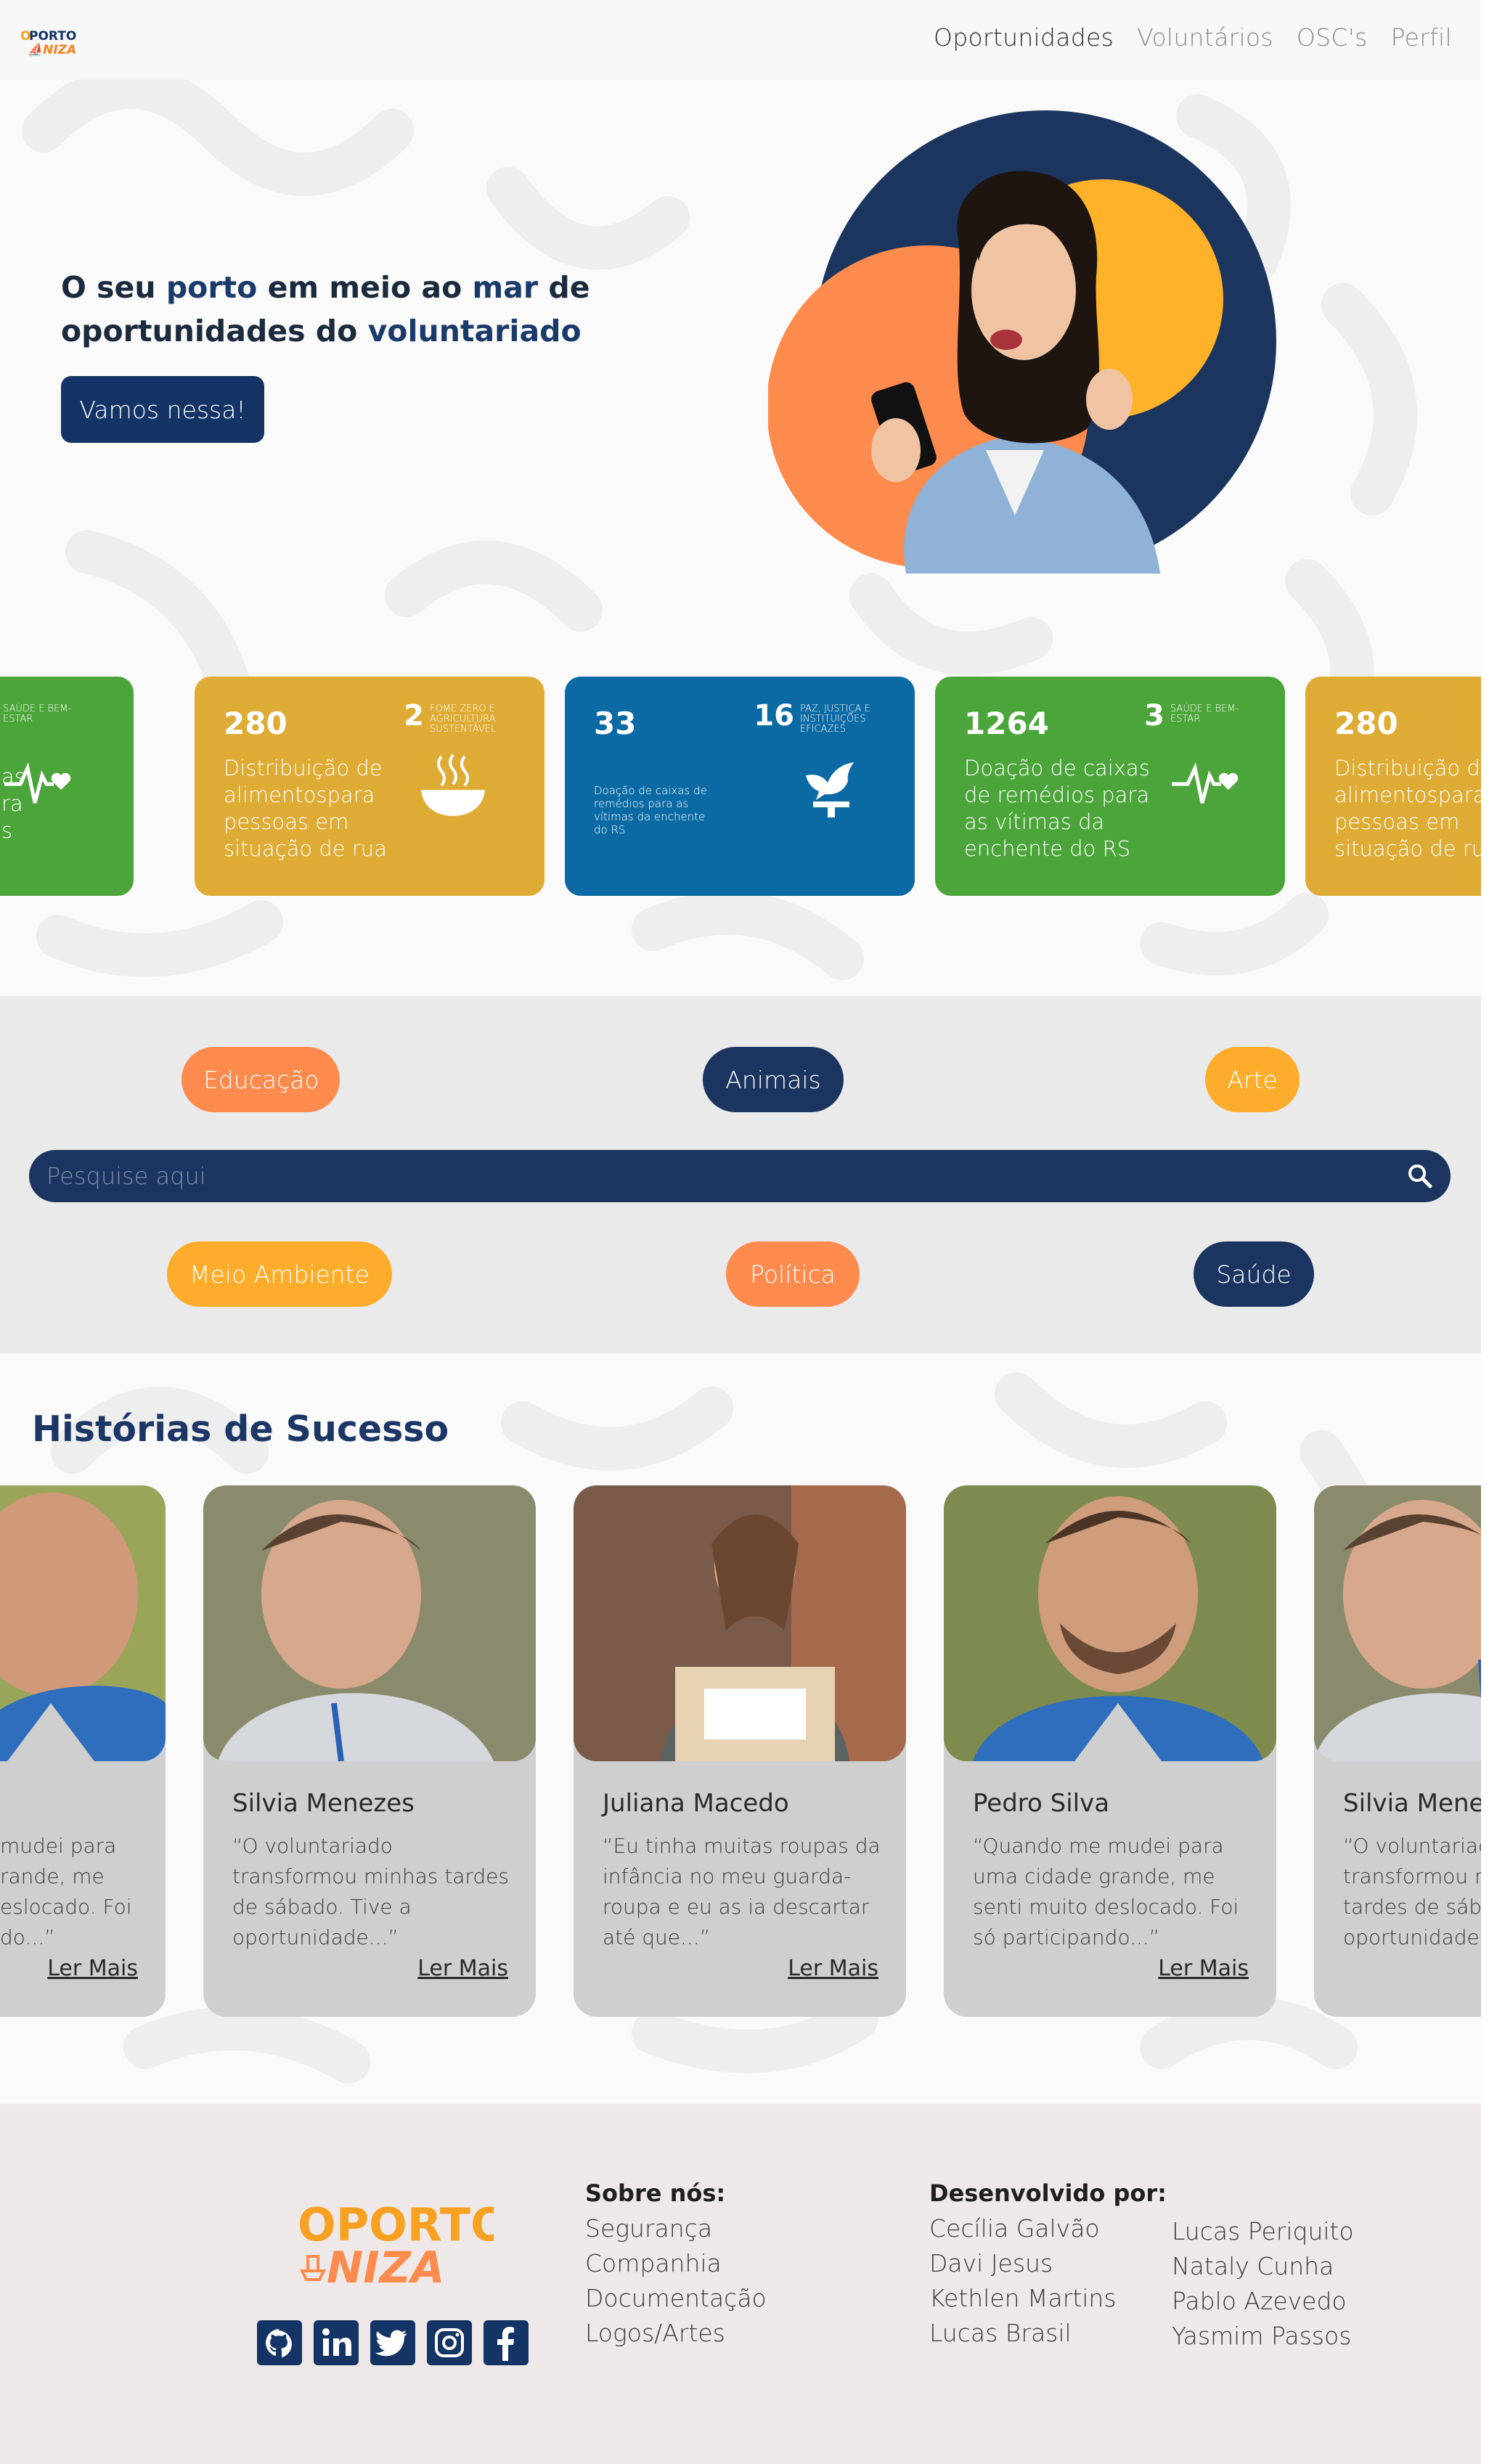 Image resolution: width=1497 pixels, height=2464 pixels. I want to click on stories-title: Histórias de Sucesso, so click(240, 1429).